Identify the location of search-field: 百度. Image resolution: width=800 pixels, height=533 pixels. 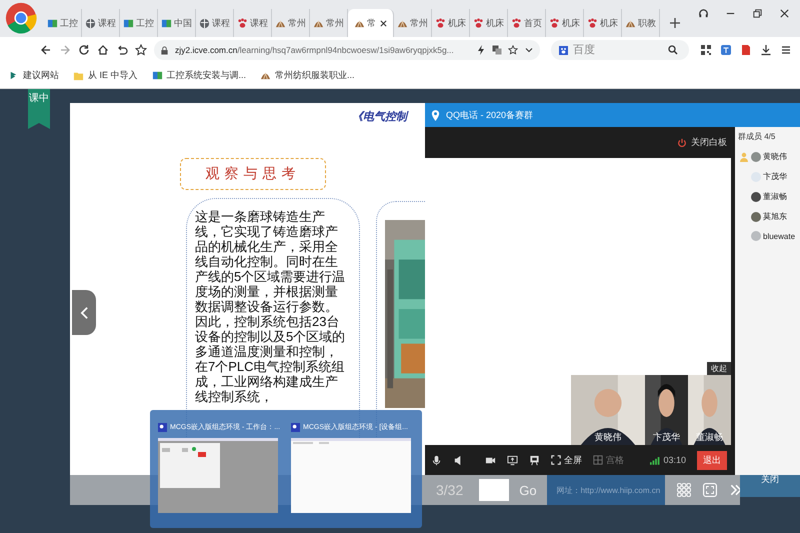
(620, 50).